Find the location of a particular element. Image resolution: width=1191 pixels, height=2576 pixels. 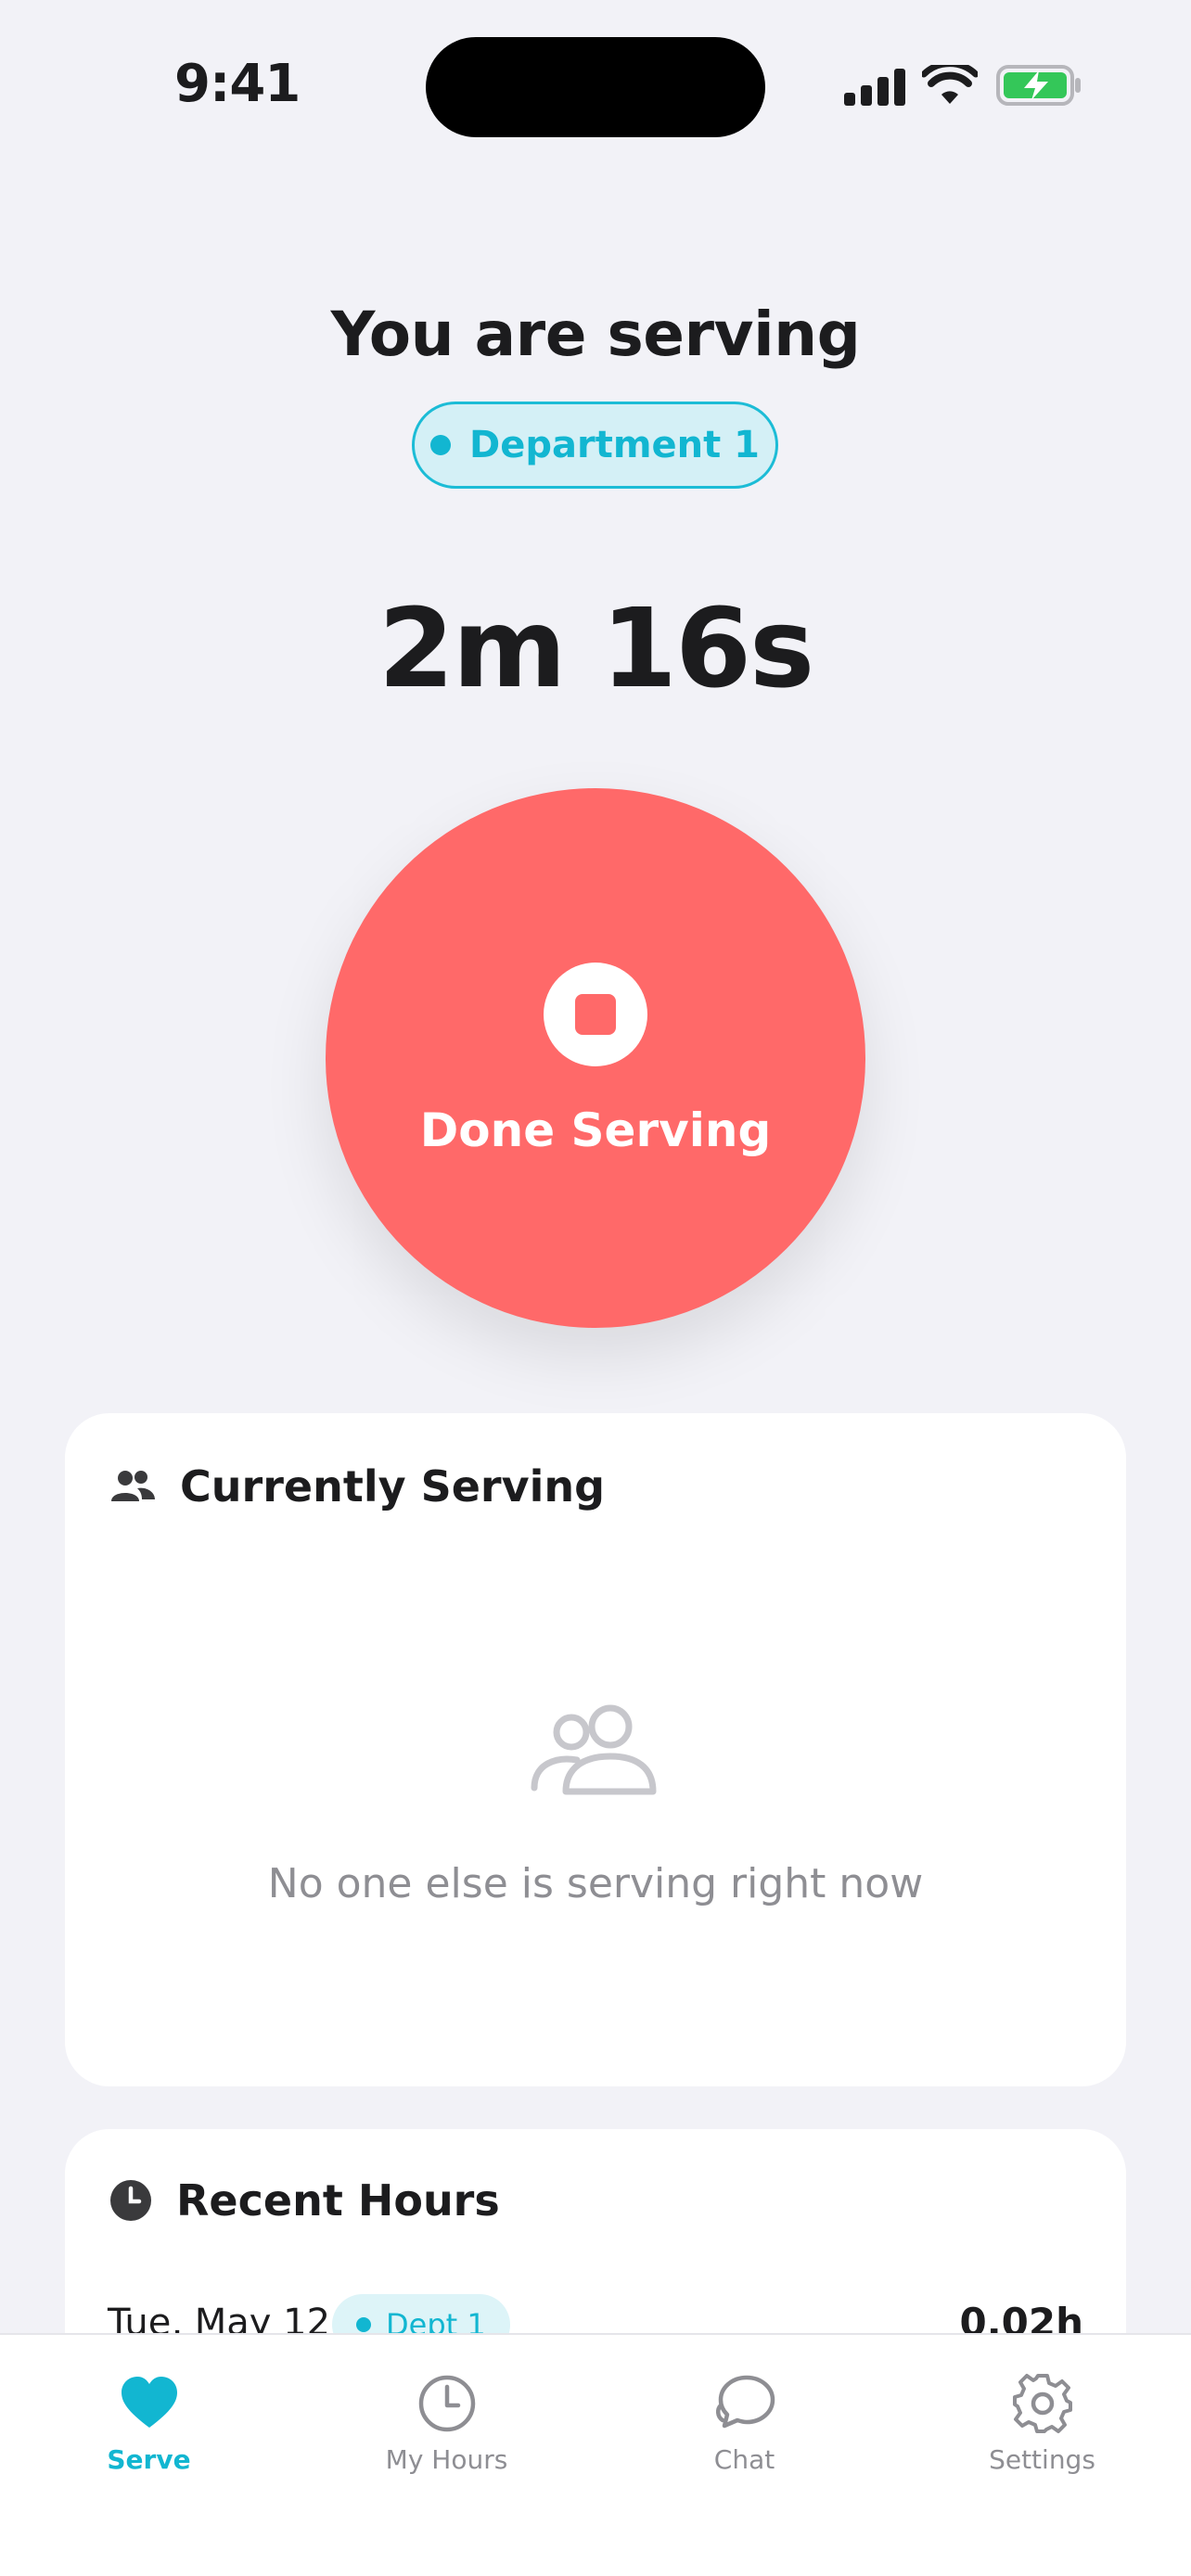

tab-my-hours: My Hours is located at coordinates (447, 2423).